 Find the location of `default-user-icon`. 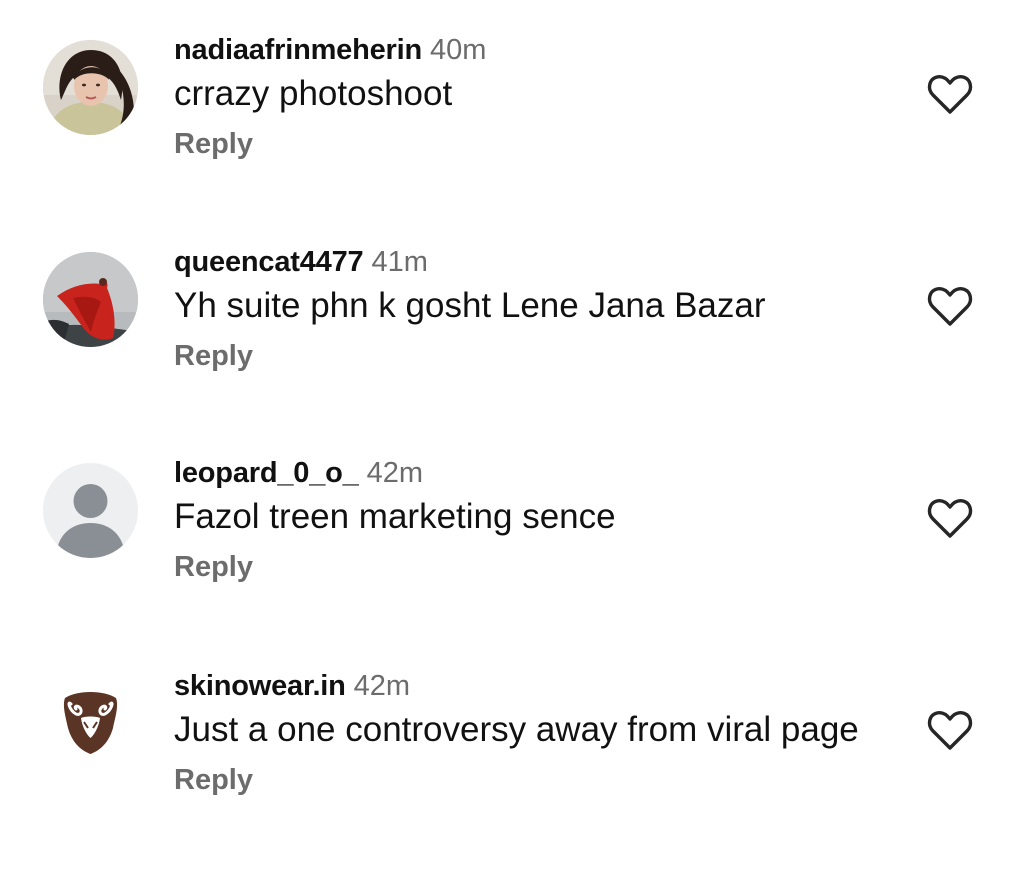

default-user-icon is located at coordinates (90, 510).